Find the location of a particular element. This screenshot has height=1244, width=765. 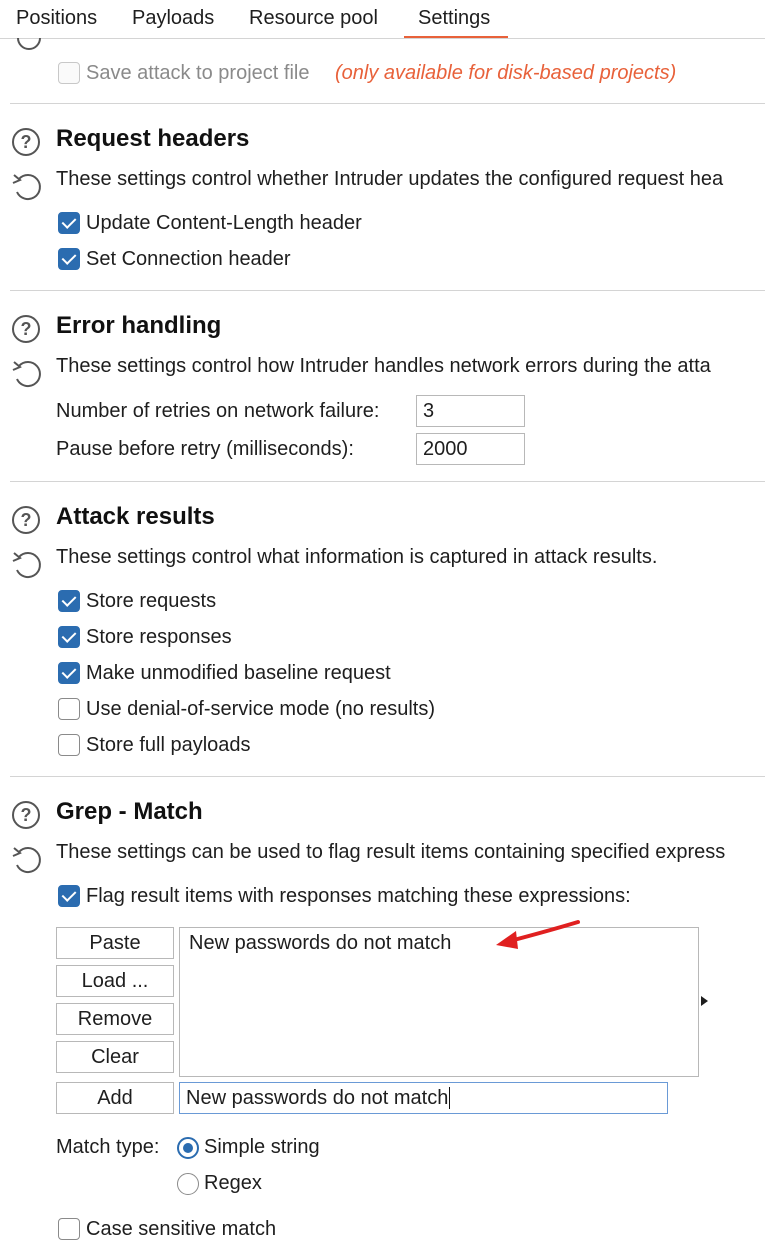

save-attack-note: (only available for disk-based projects) is located at coordinates (506, 73).